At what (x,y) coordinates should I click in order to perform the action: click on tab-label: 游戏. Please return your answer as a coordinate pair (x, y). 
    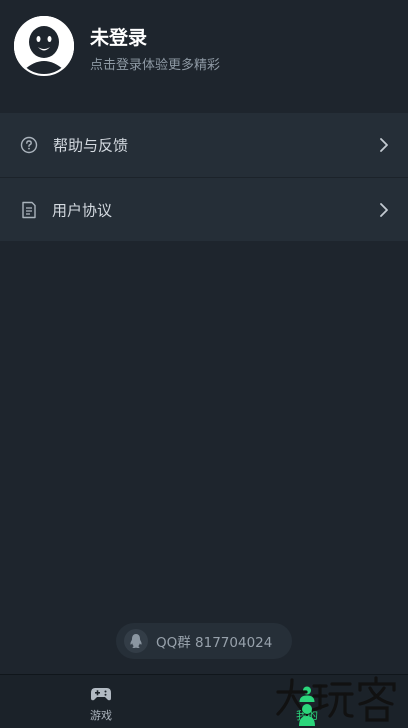
    Looking at the image, I should click on (101, 715).